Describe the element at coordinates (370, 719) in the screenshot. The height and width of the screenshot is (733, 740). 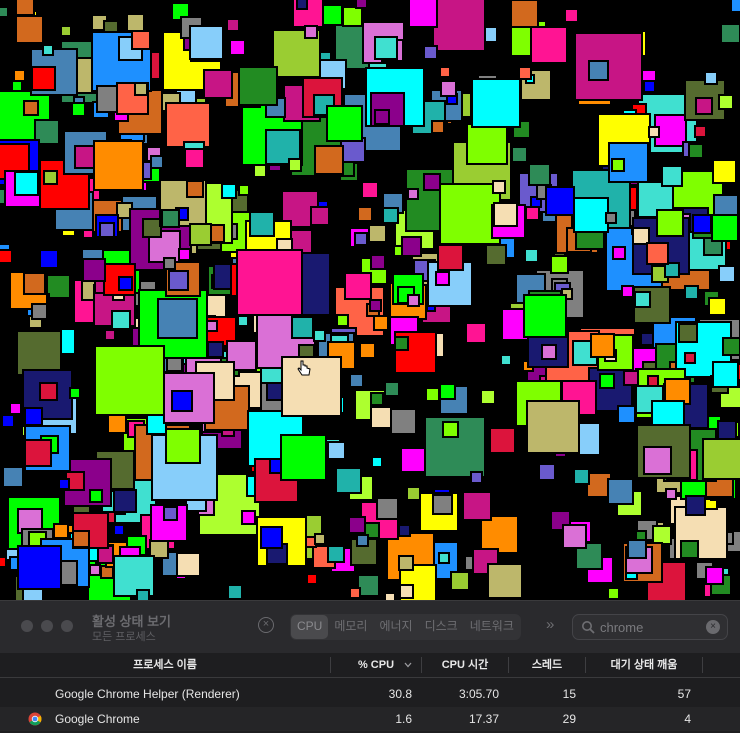
I see `table-row: Google Chrome 1.6 17.37 29 4` at that location.